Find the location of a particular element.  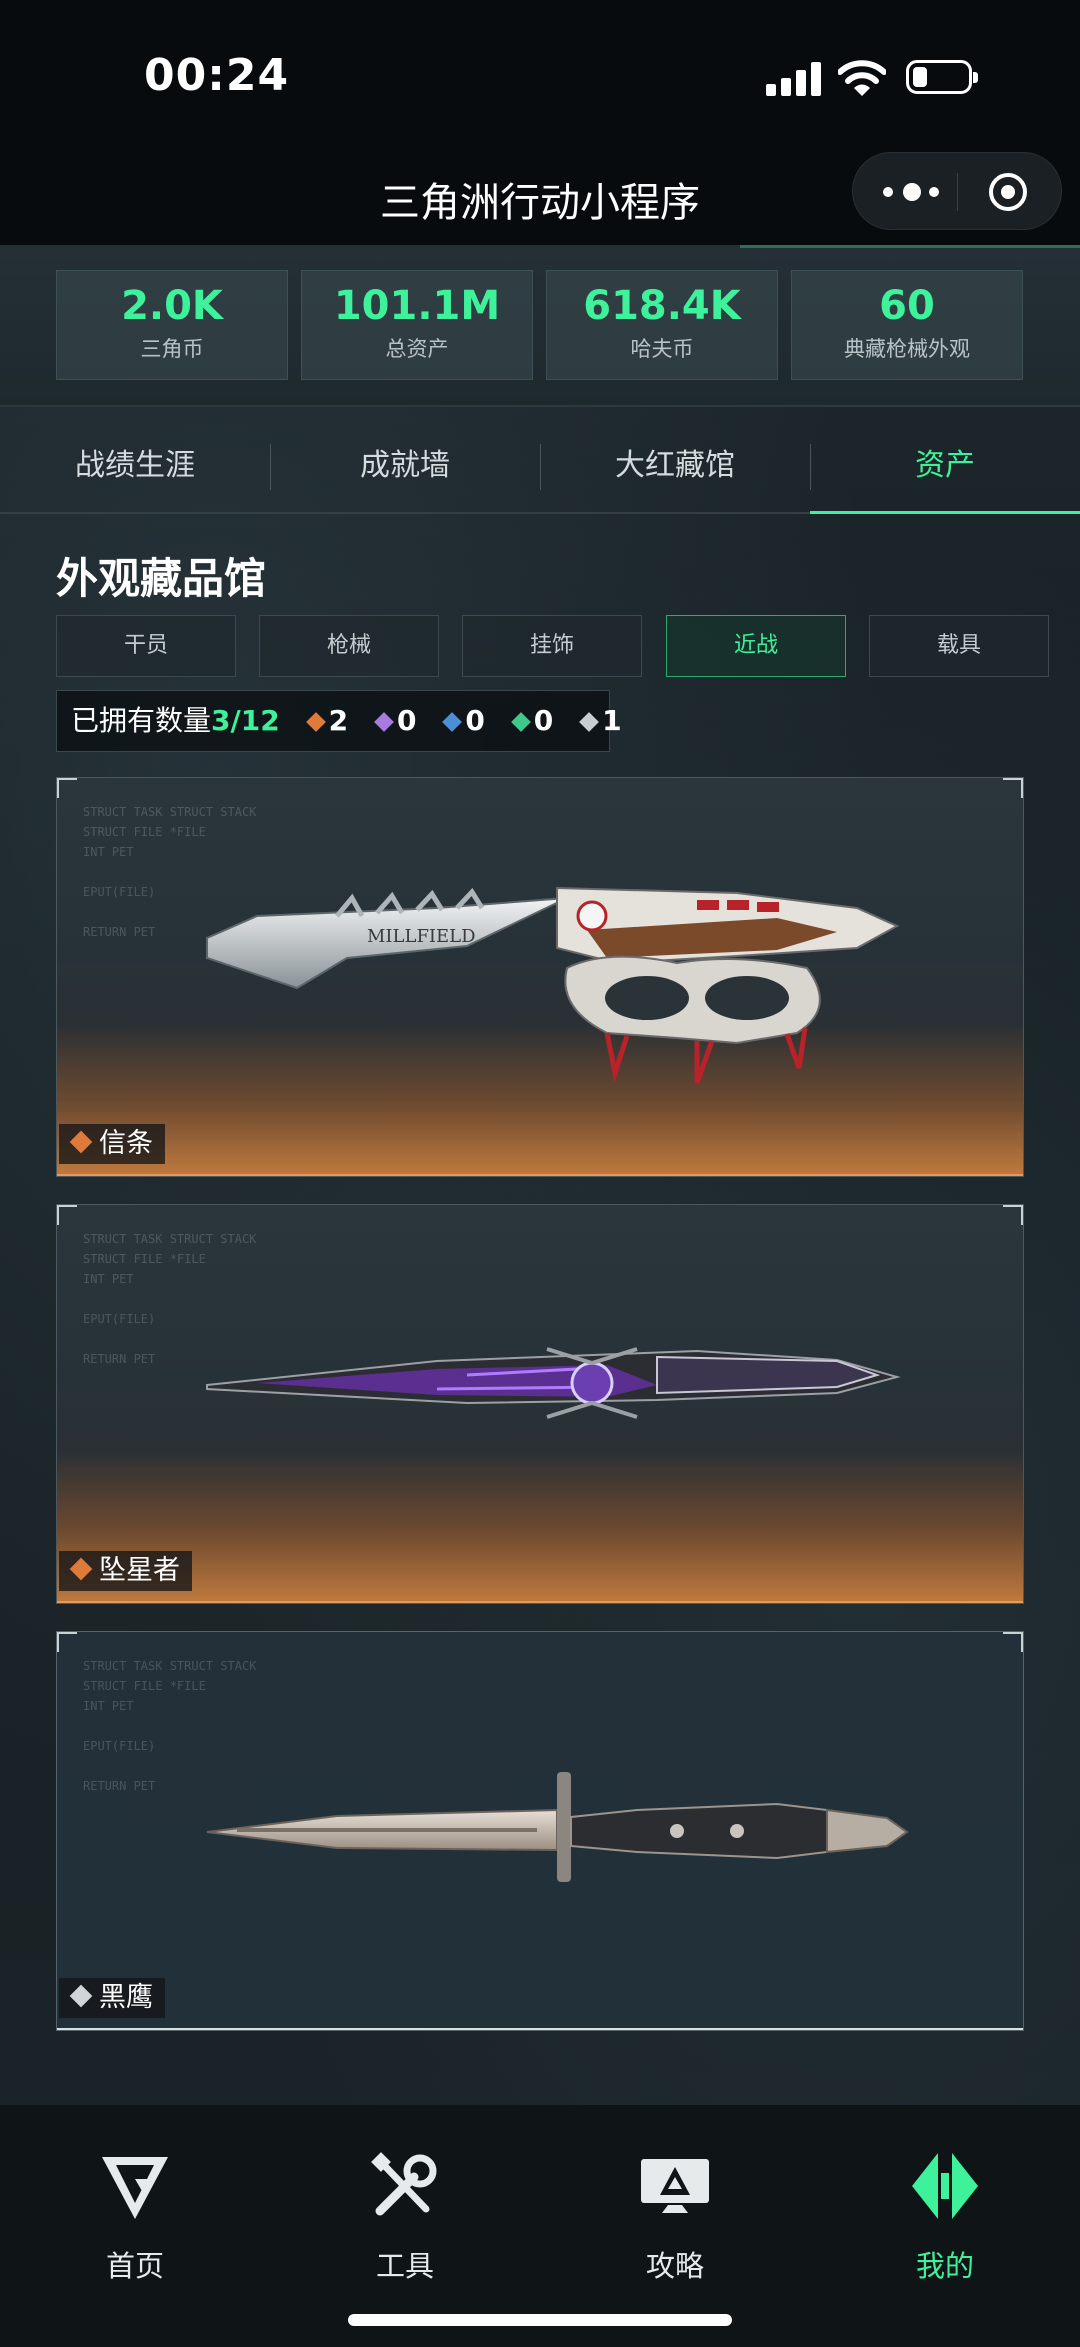

category-operators: 干员 is located at coordinates (146, 646).